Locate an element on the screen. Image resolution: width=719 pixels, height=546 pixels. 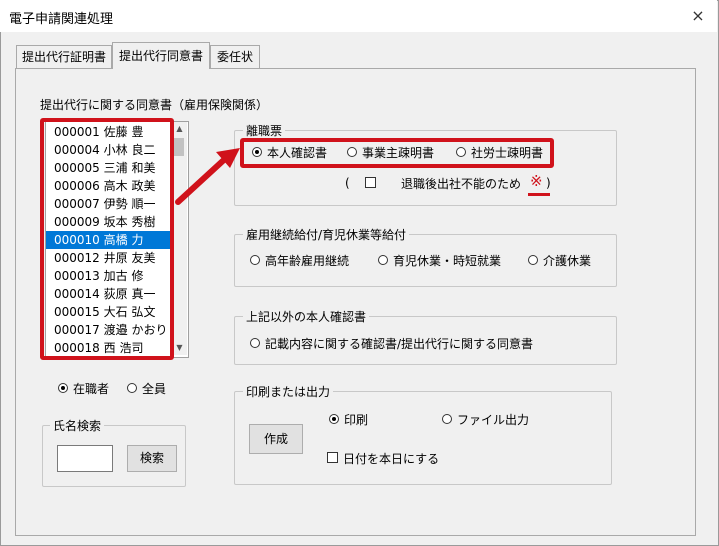
tab-power-of-attorney: 委任状 is located at coordinates (235, 56).